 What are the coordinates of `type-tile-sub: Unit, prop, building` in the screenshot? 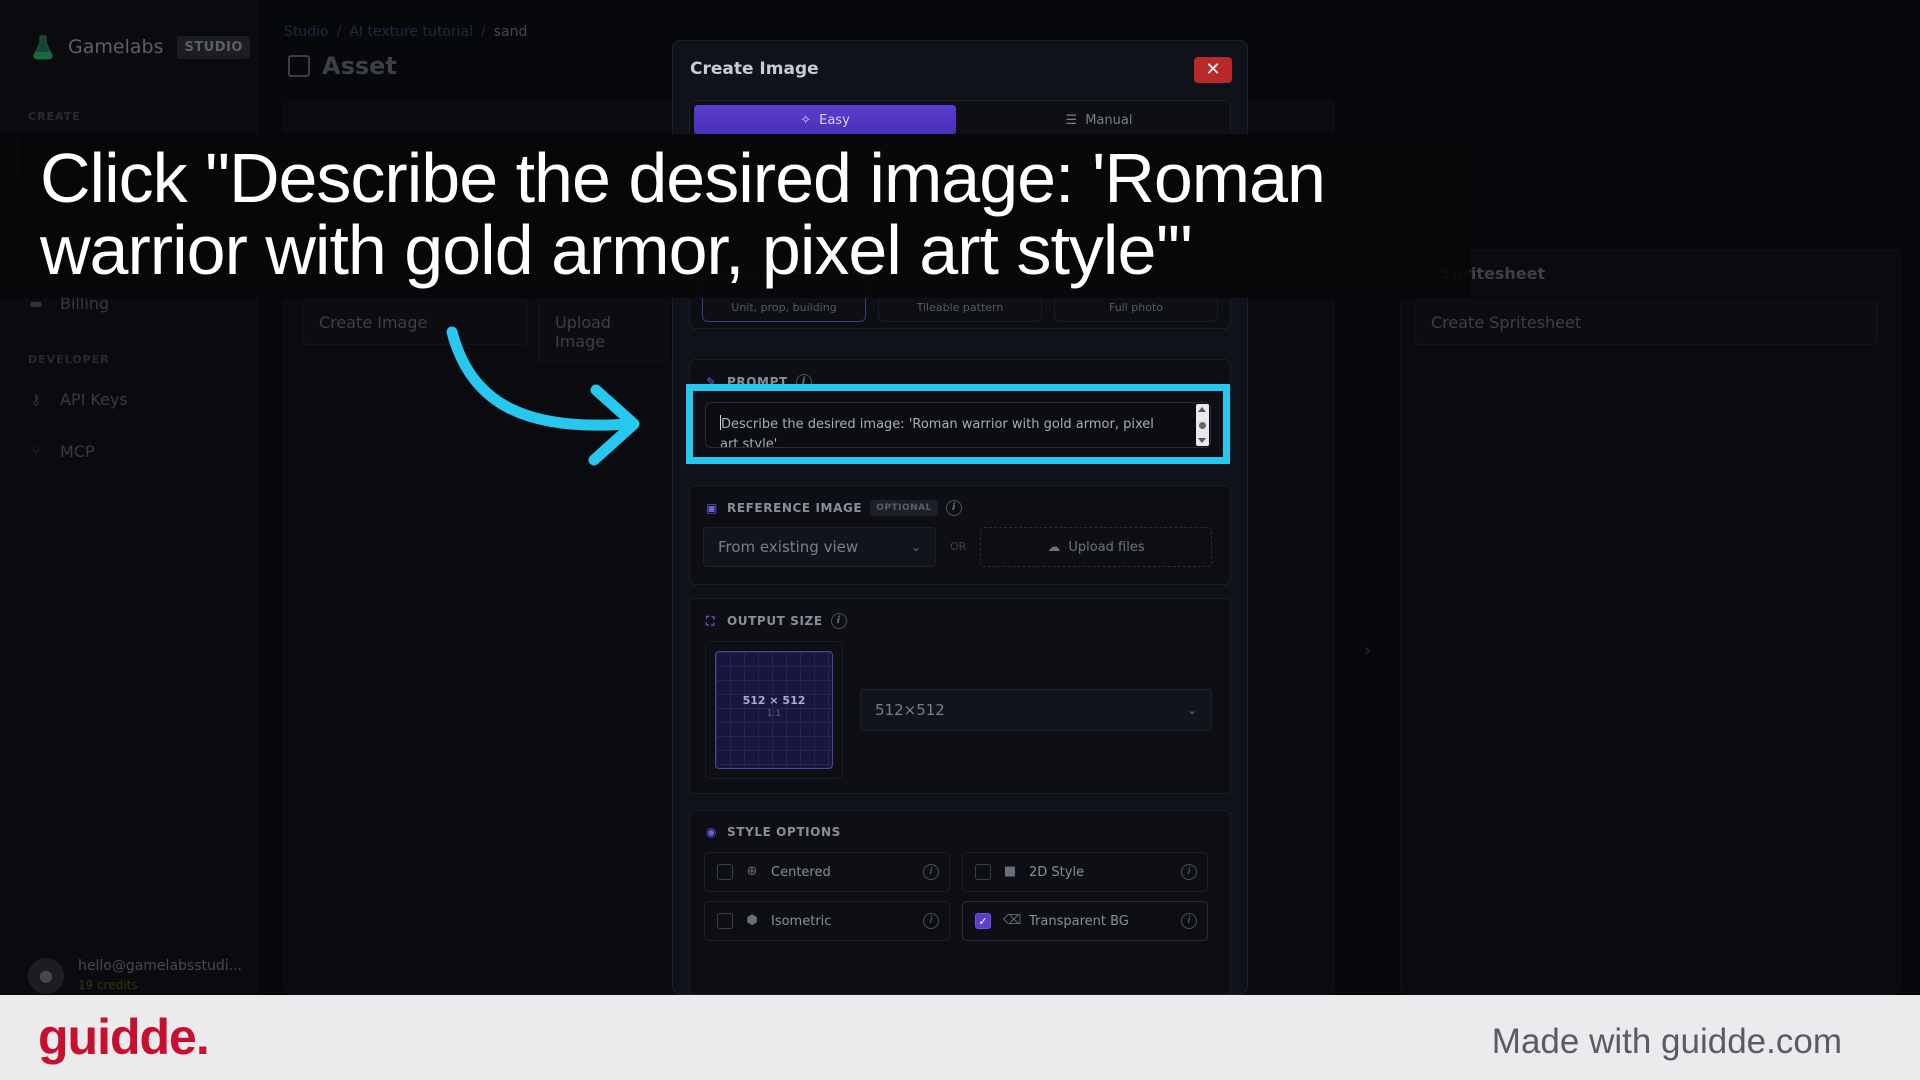 It's located at (784, 307).